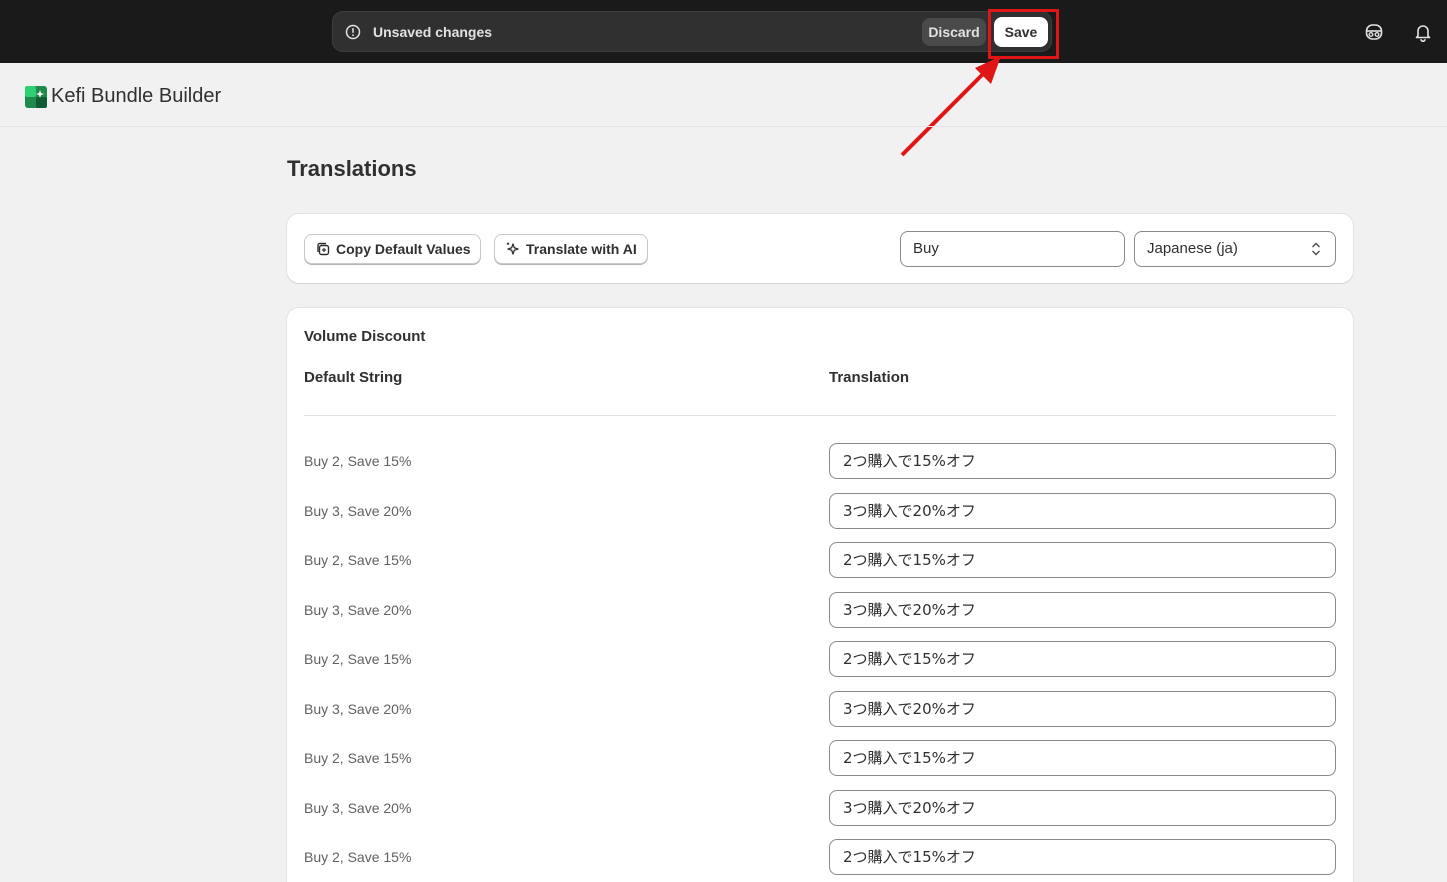 The image size is (1447, 882). What do you see at coordinates (136, 96) in the screenshot?
I see `app-title: Kefi Bundle Builder` at bounding box center [136, 96].